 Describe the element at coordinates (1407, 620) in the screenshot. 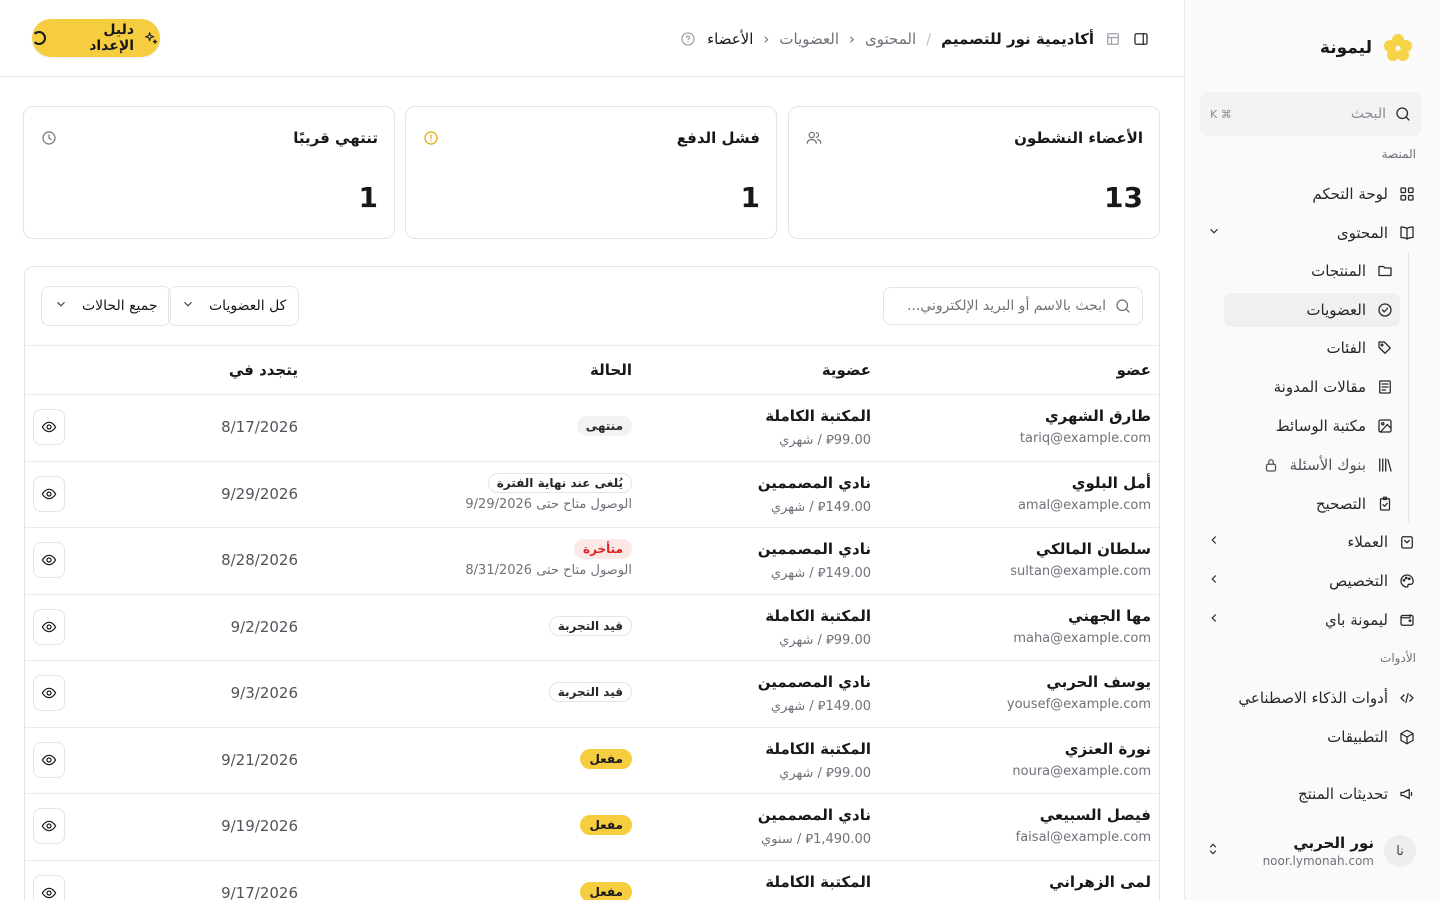

I see `wallet-icon` at that location.